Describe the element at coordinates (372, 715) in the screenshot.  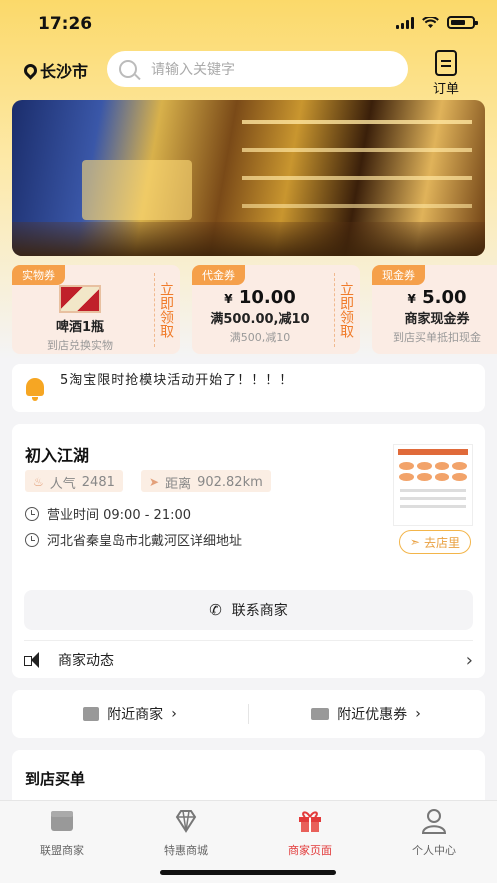
I see `nearby-coupons-label: 附近优惠券` at that location.